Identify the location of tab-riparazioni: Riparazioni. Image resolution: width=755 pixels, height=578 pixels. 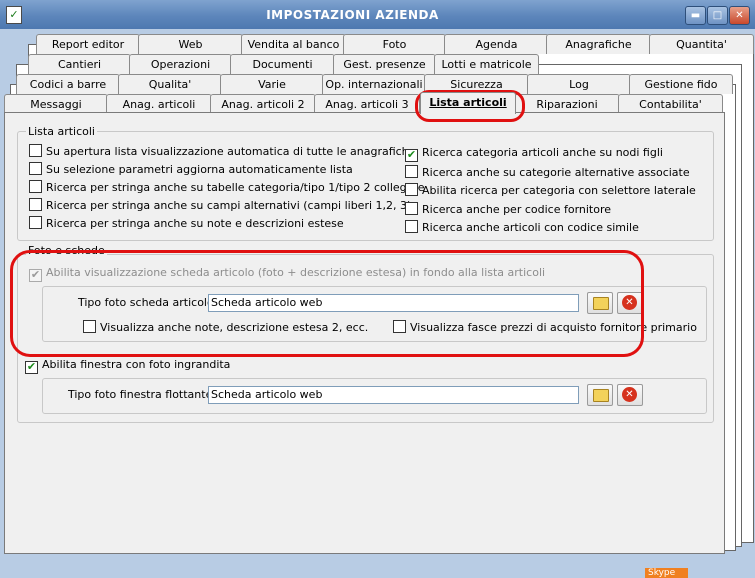
(567, 104).